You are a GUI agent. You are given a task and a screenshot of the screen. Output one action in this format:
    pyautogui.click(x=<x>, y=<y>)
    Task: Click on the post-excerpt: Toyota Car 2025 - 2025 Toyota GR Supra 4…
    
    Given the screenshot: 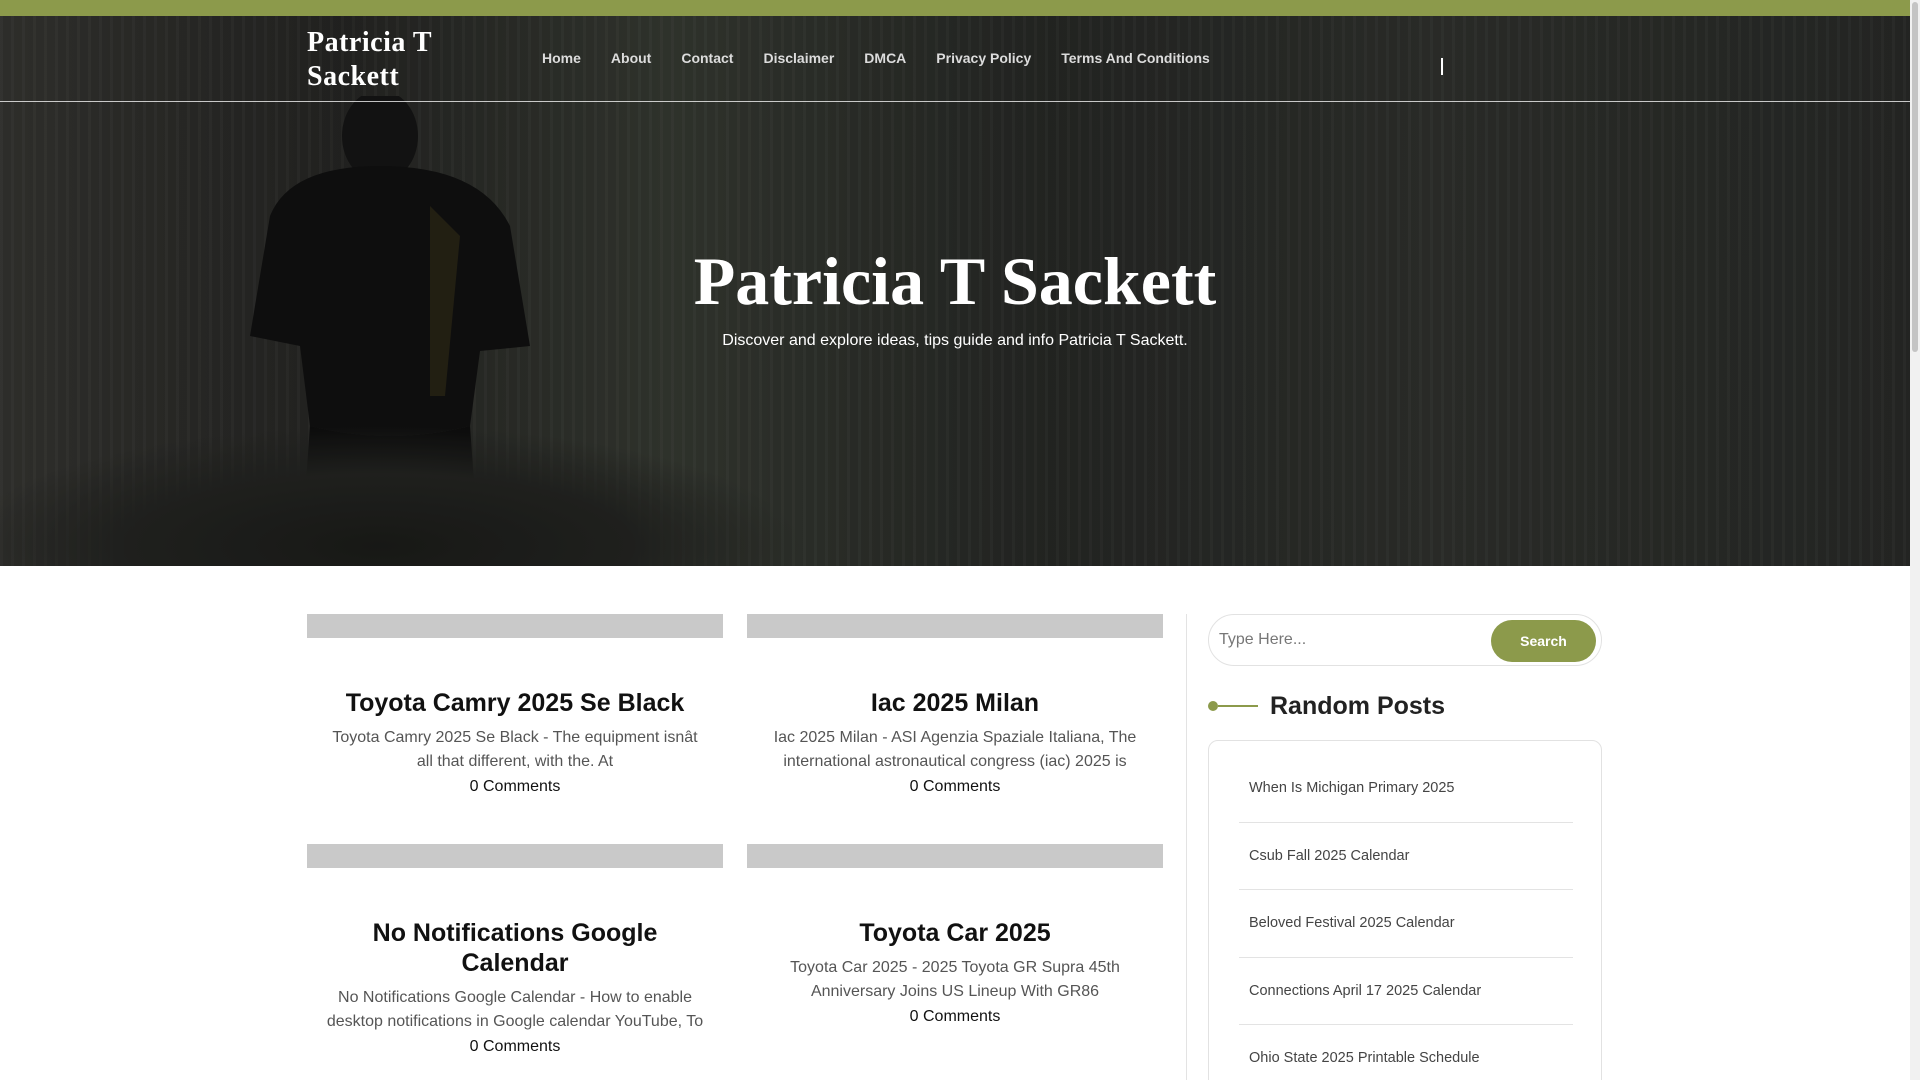 What is the action you would take?
    pyautogui.click(x=955, y=979)
    